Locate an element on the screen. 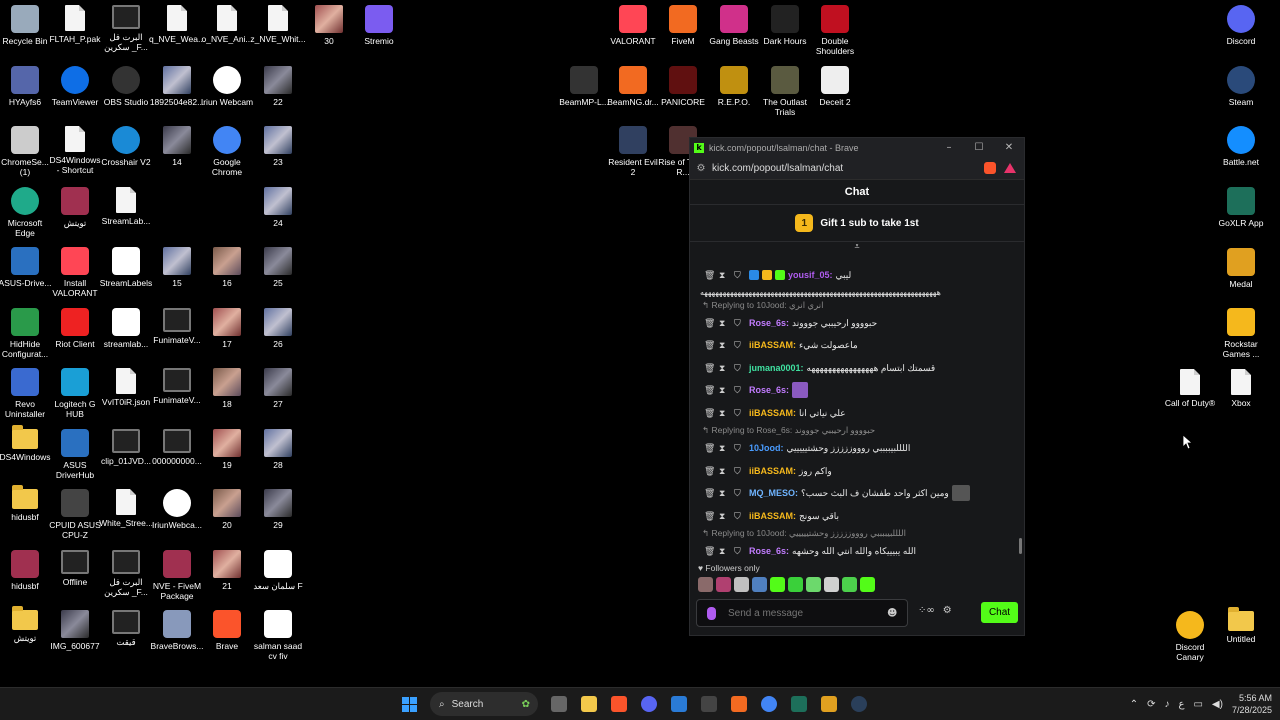  desktop-icon: قيقت is located at coordinates (126, 628).